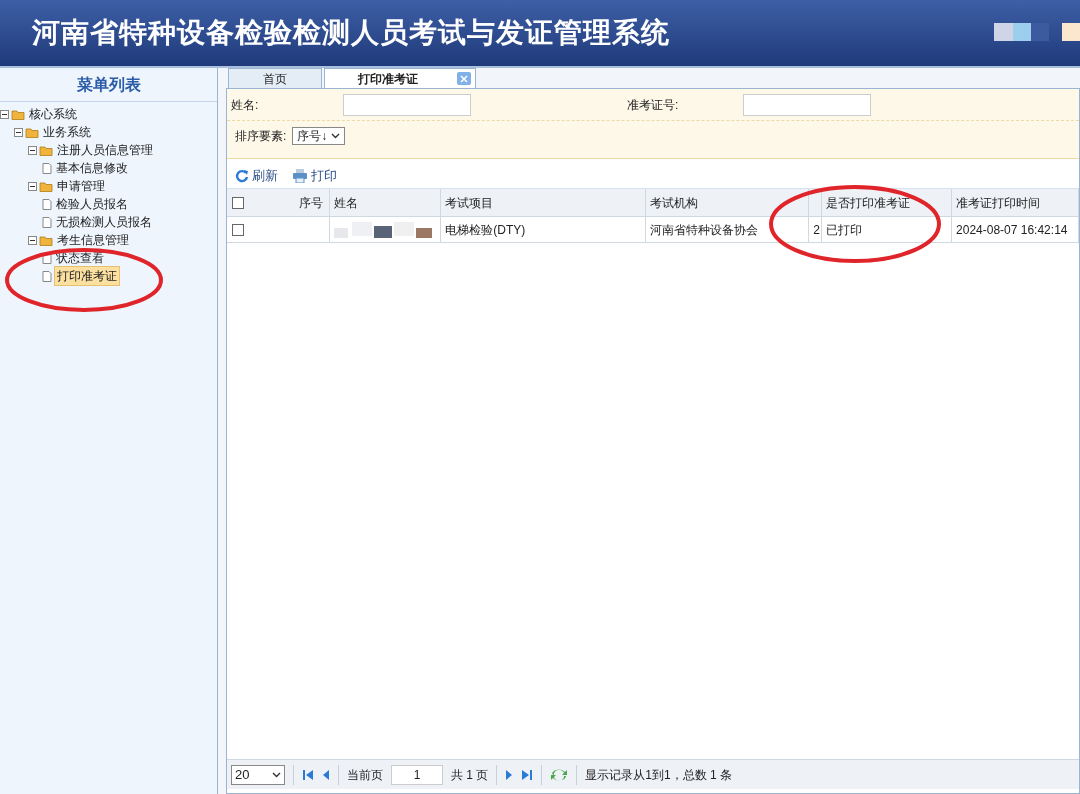 The height and width of the screenshot is (794, 1080). I want to click on field-label: 姓名:, so click(245, 105).